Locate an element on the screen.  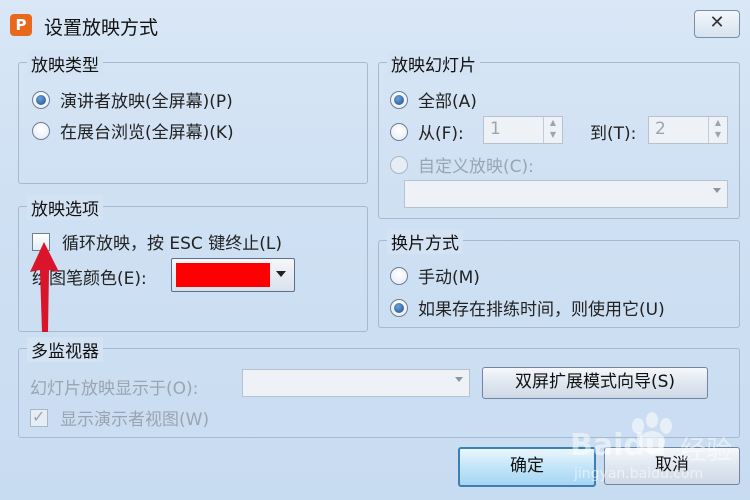
display-on-row: 幻灯片放映显示于(O): is located at coordinates (114, 386).